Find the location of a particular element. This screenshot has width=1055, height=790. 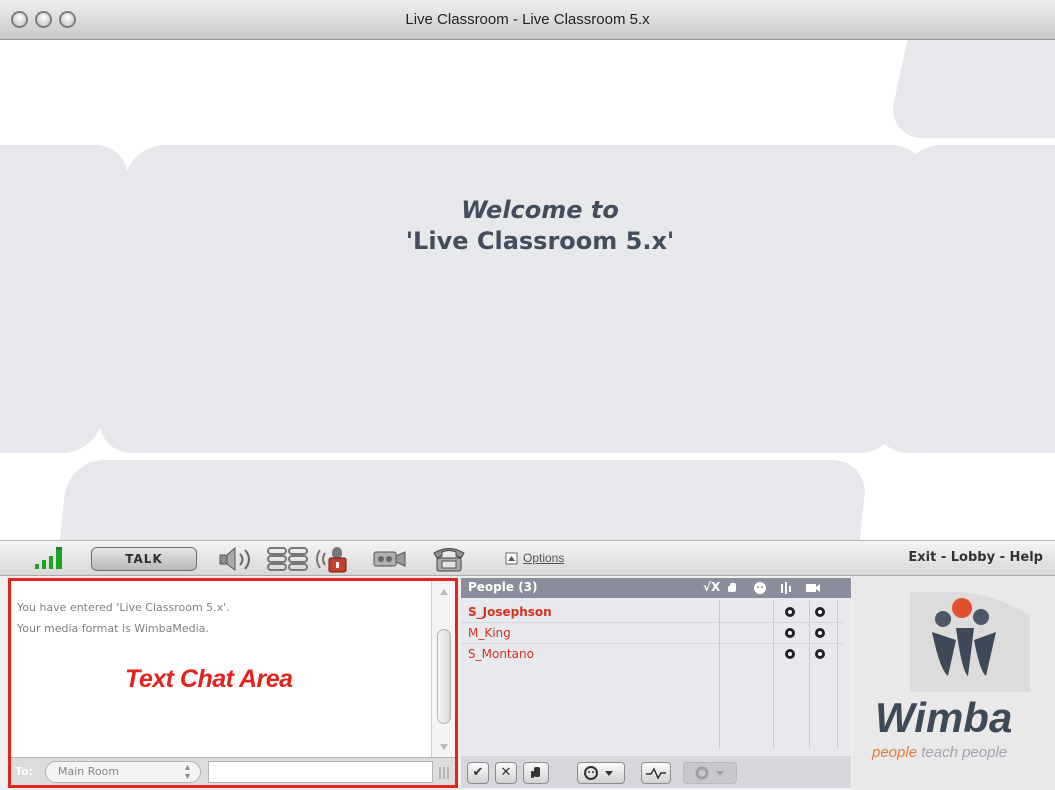

room-select-value: Main Room is located at coordinates (89, 771).